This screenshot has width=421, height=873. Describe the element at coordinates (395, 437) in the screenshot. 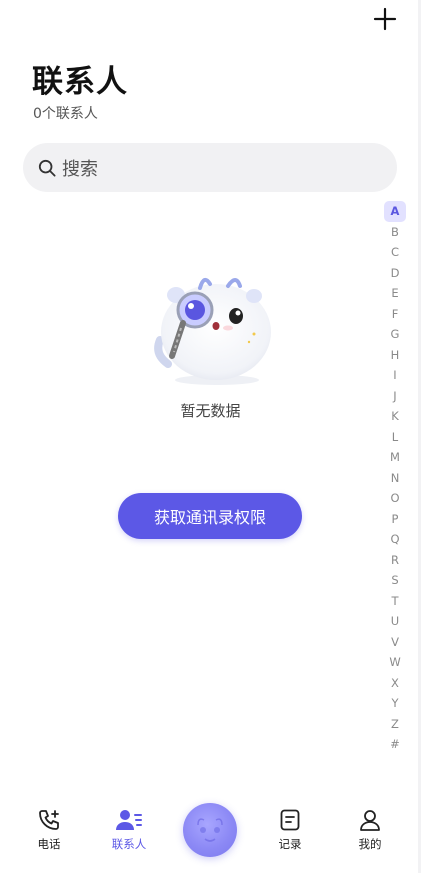

I see `index-letter: L` at that location.